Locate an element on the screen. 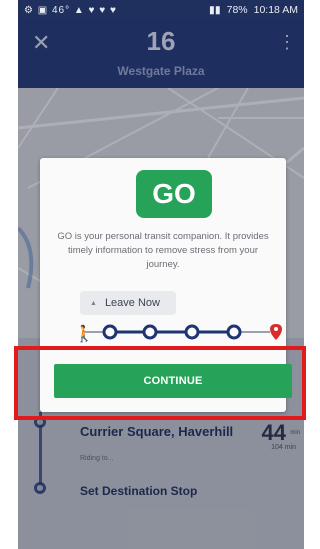 The image size is (320, 549). caret-up-icon: ▲ is located at coordinates (93, 303).